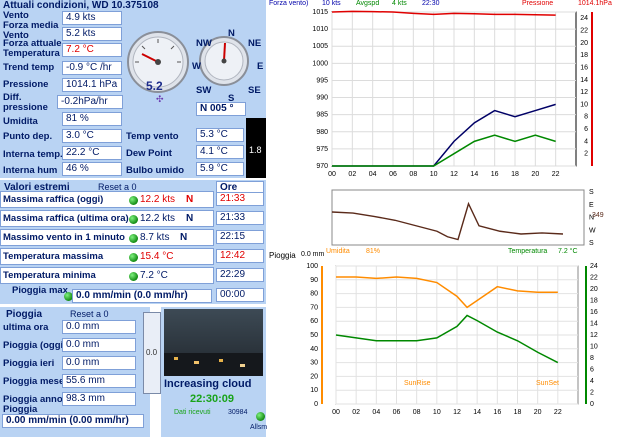 Image resolution: width=640 pixels, height=437 pixels. What do you see at coordinates (92, 50) in the screenshot?
I see `temperature-value: 7.2 °C` at bounding box center [92, 50].